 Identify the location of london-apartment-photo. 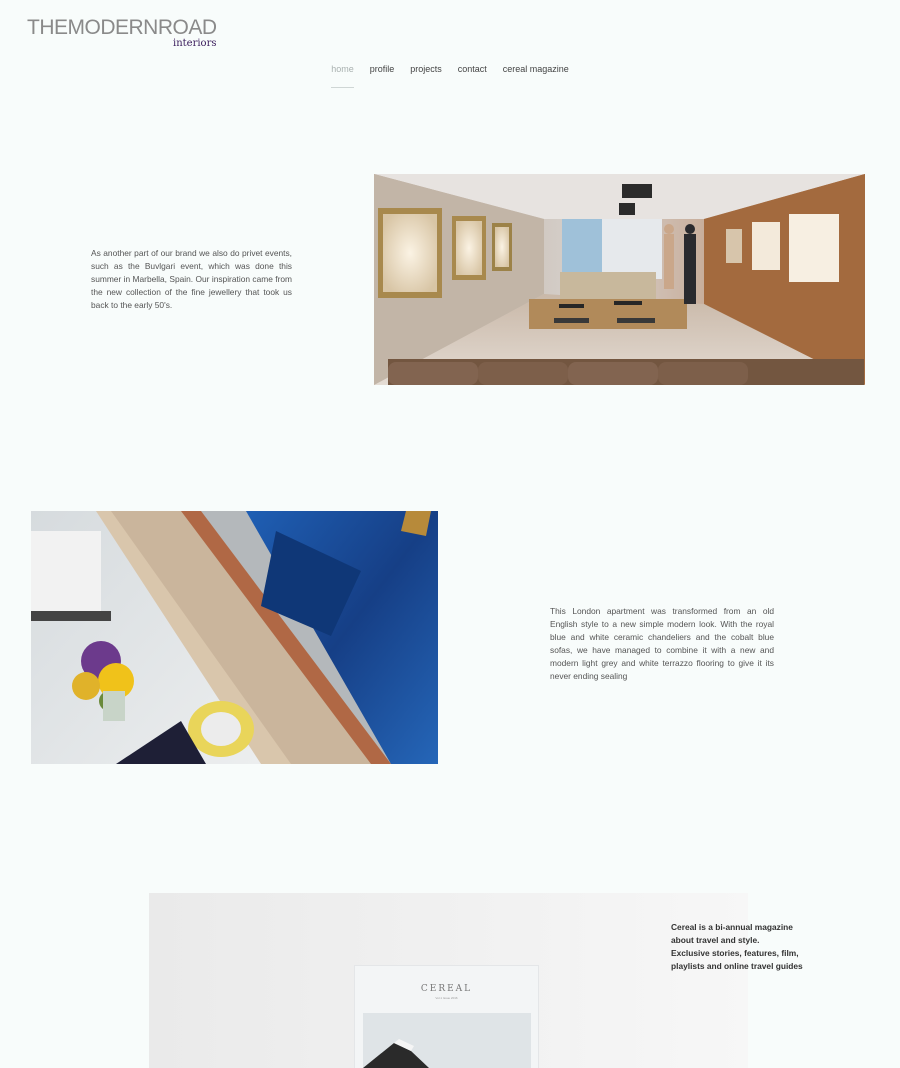
(234, 637).